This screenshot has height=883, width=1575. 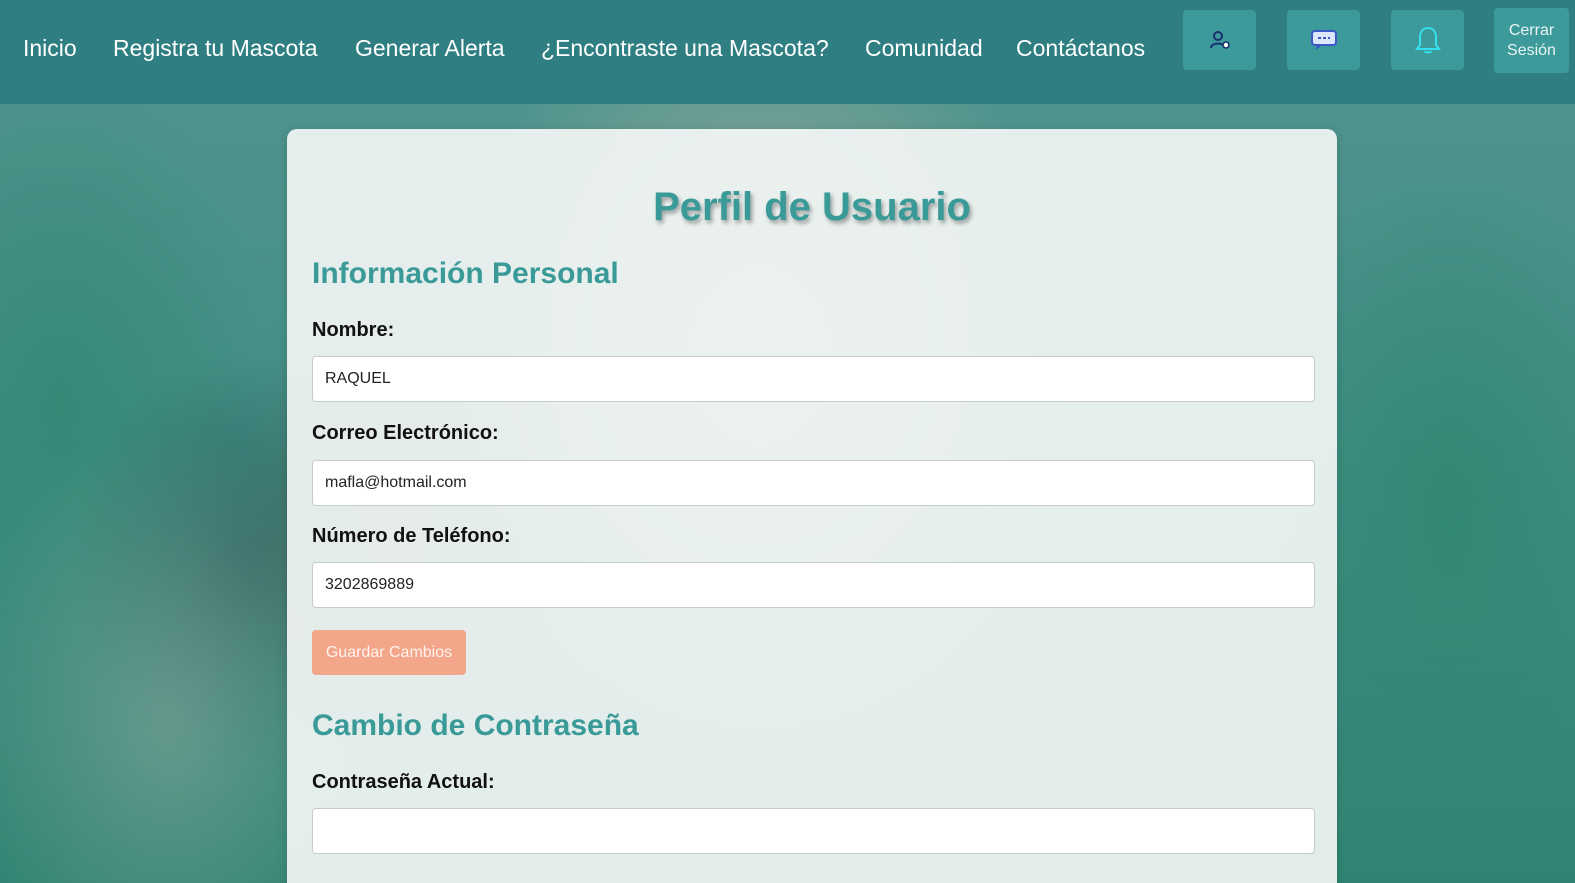 What do you see at coordinates (812, 207) in the screenshot?
I see `page-title: Perfil de Usuario` at bounding box center [812, 207].